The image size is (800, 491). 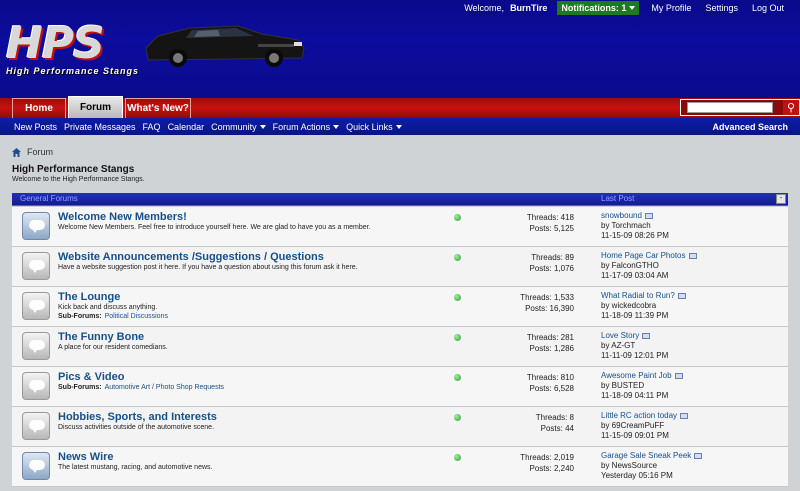 What do you see at coordinates (238, 127) in the screenshot?
I see `subnav-community: Community` at bounding box center [238, 127].